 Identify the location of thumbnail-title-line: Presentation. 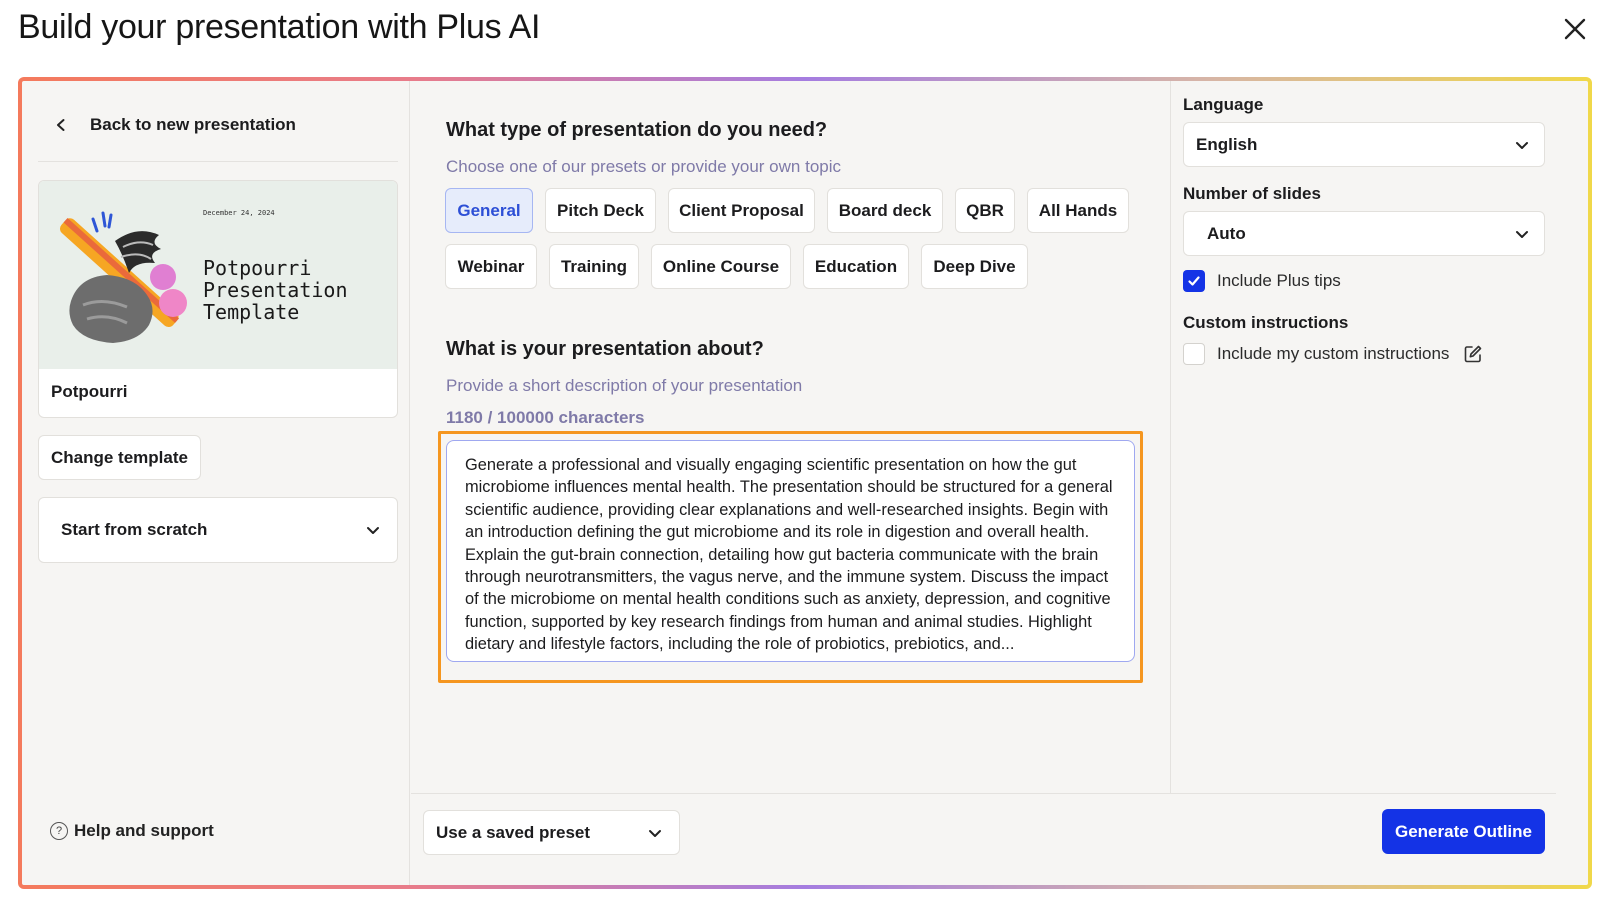
(275, 290).